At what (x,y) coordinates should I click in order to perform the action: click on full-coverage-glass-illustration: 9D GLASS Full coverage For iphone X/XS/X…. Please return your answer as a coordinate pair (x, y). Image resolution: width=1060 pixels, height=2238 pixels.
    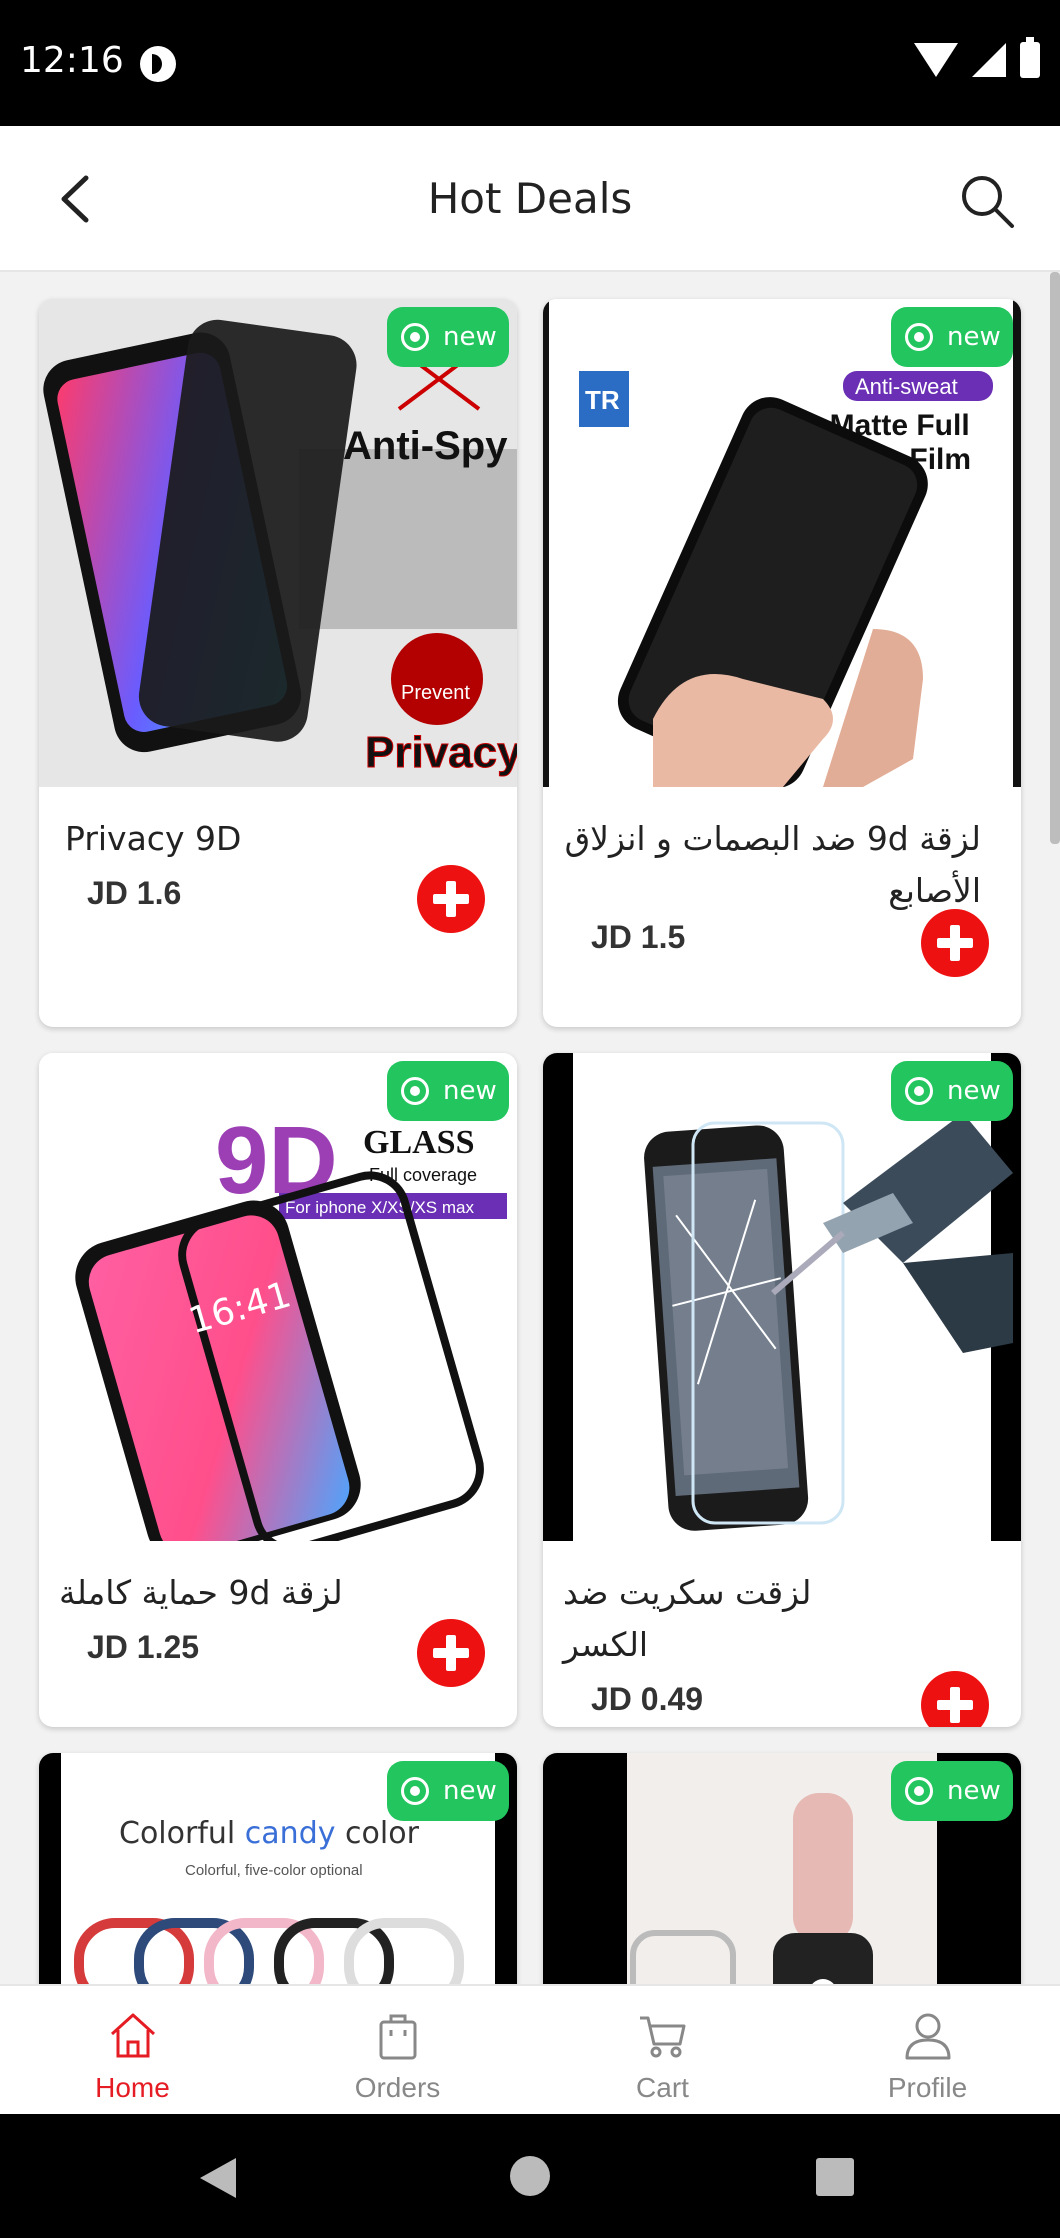
    Looking at the image, I should click on (278, 1297).